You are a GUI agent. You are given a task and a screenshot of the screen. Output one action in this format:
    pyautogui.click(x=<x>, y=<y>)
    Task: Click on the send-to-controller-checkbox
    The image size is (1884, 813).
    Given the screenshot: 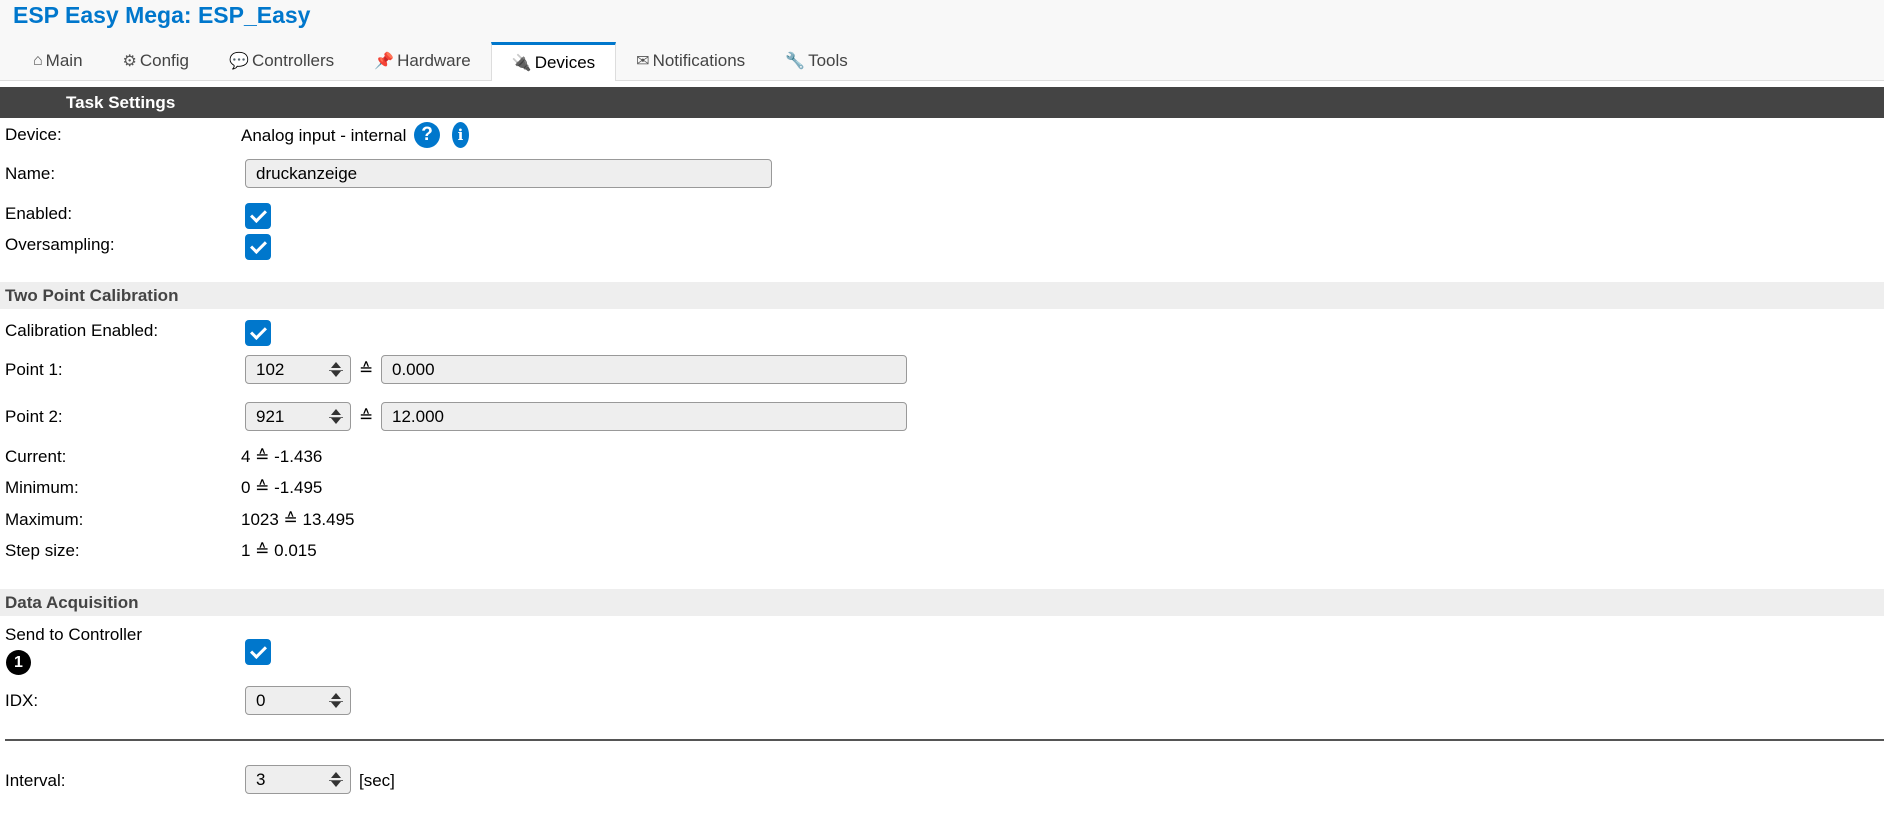 What is the action you would take?
    pyautogui.click(x=258, y=652)
    